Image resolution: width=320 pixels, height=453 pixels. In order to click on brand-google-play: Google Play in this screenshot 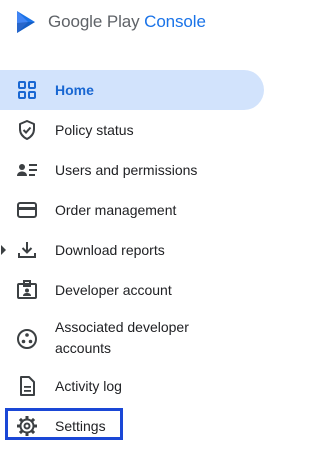, I will do `click(94, 21)`.